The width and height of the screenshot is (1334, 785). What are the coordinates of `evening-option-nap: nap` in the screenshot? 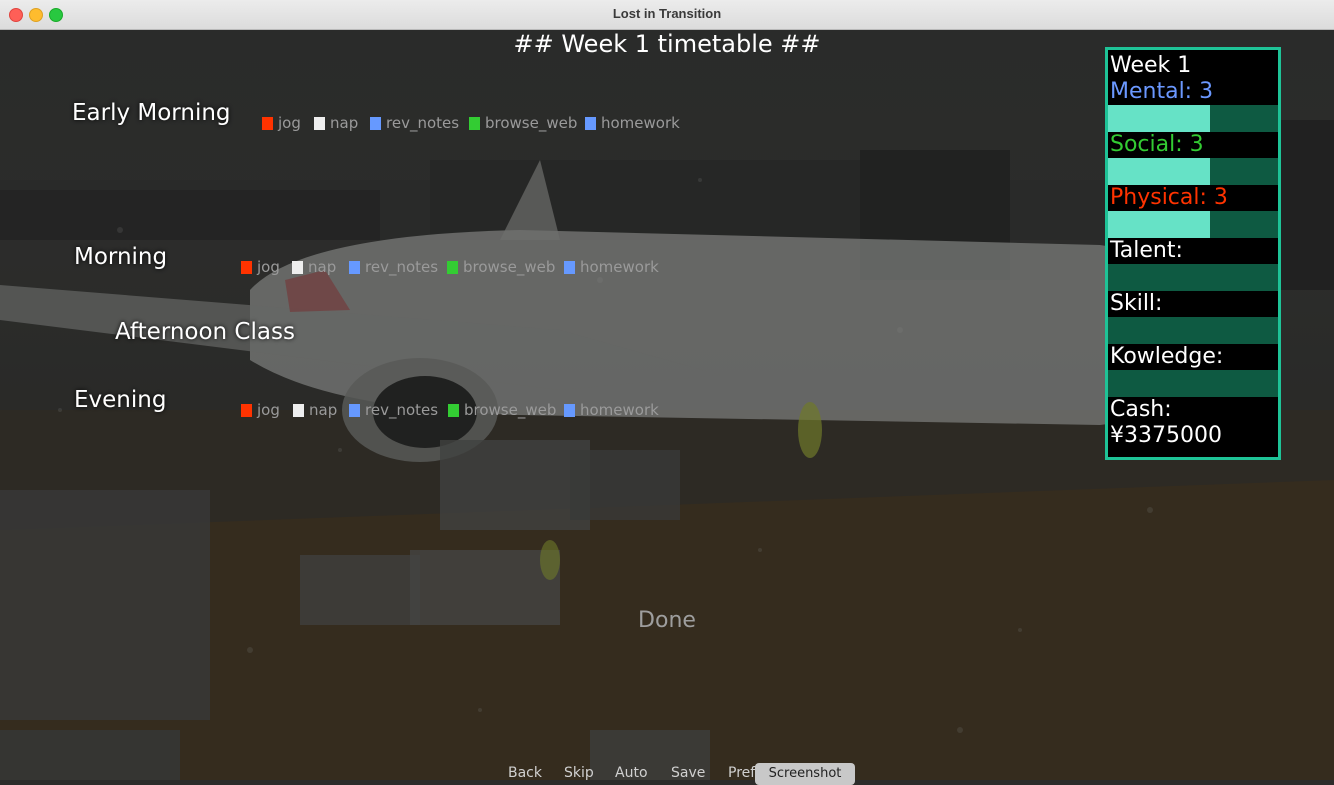 It's located at (315, 410).